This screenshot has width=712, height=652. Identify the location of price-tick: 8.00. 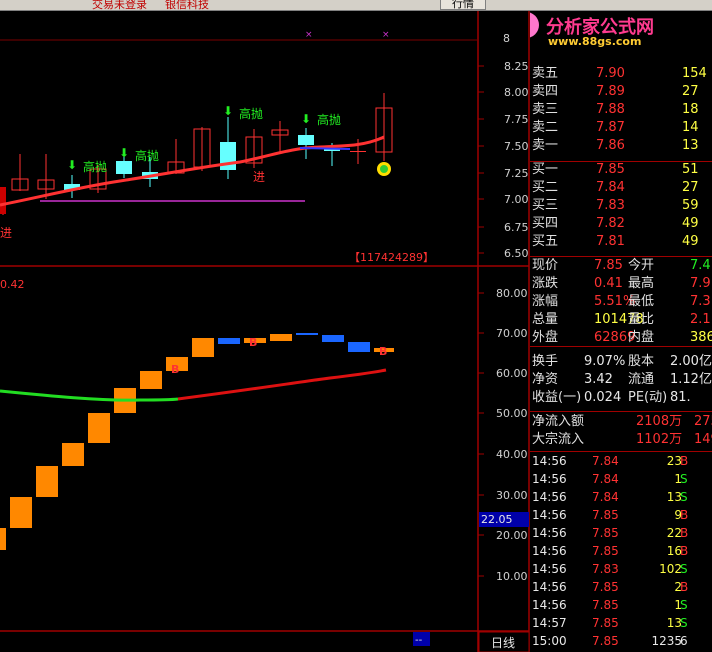
(516, 92).